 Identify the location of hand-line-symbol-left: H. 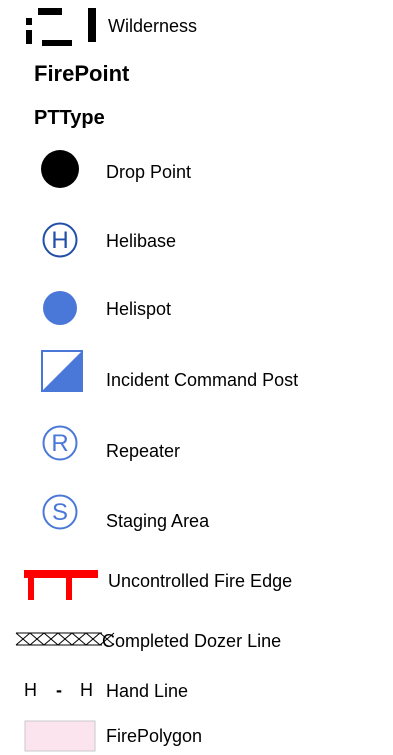
(30, 690).